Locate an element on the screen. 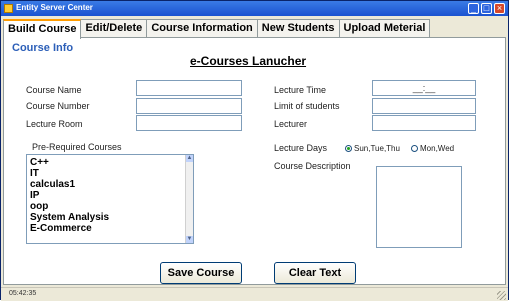 The image size is (509, 301). list-item: oop is located at coordinates (69, 206).